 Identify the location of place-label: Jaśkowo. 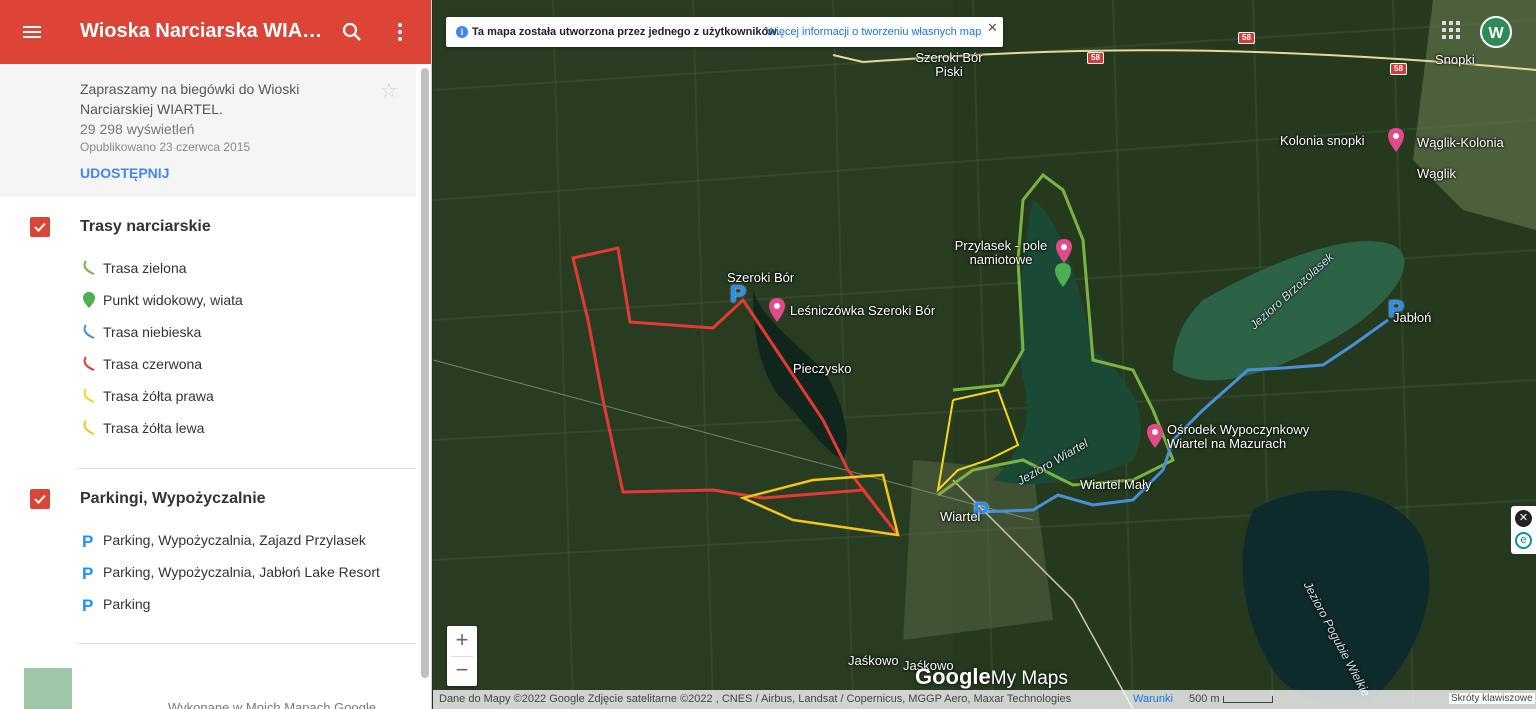
(873, 660).